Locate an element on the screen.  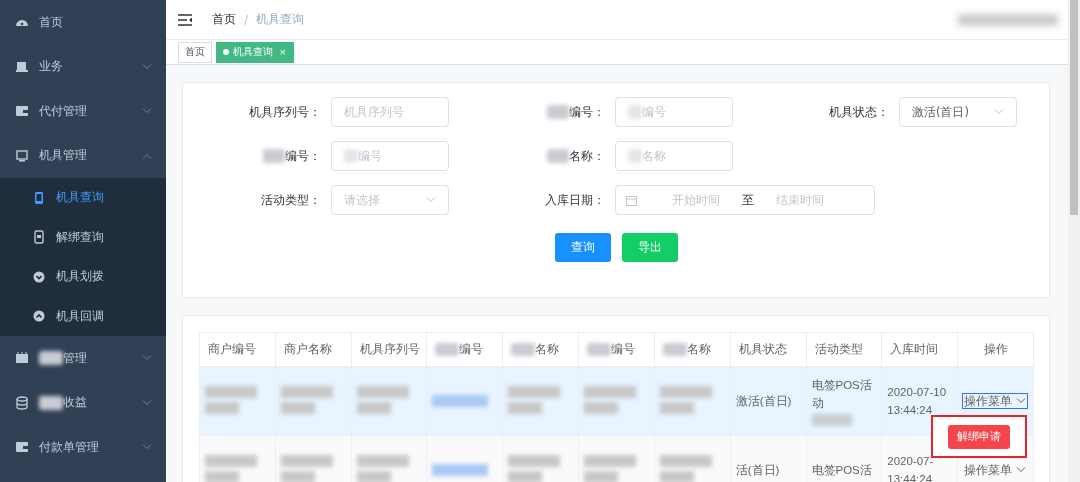
submenu-item: 机具划拨 is located at coordinates (83, 277).